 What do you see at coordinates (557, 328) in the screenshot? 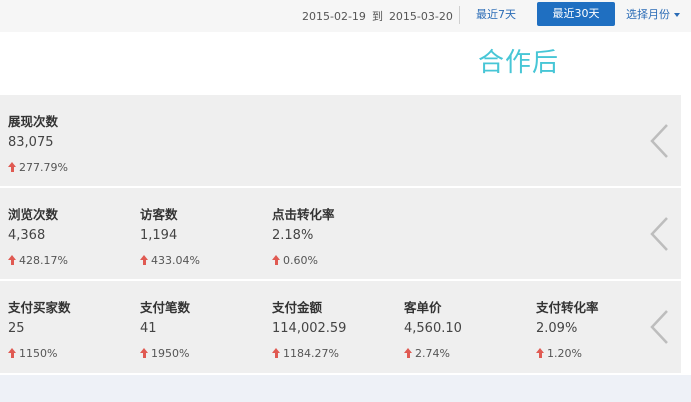
I see `metric-value: 2.09%` at bounding box center [557, 328].